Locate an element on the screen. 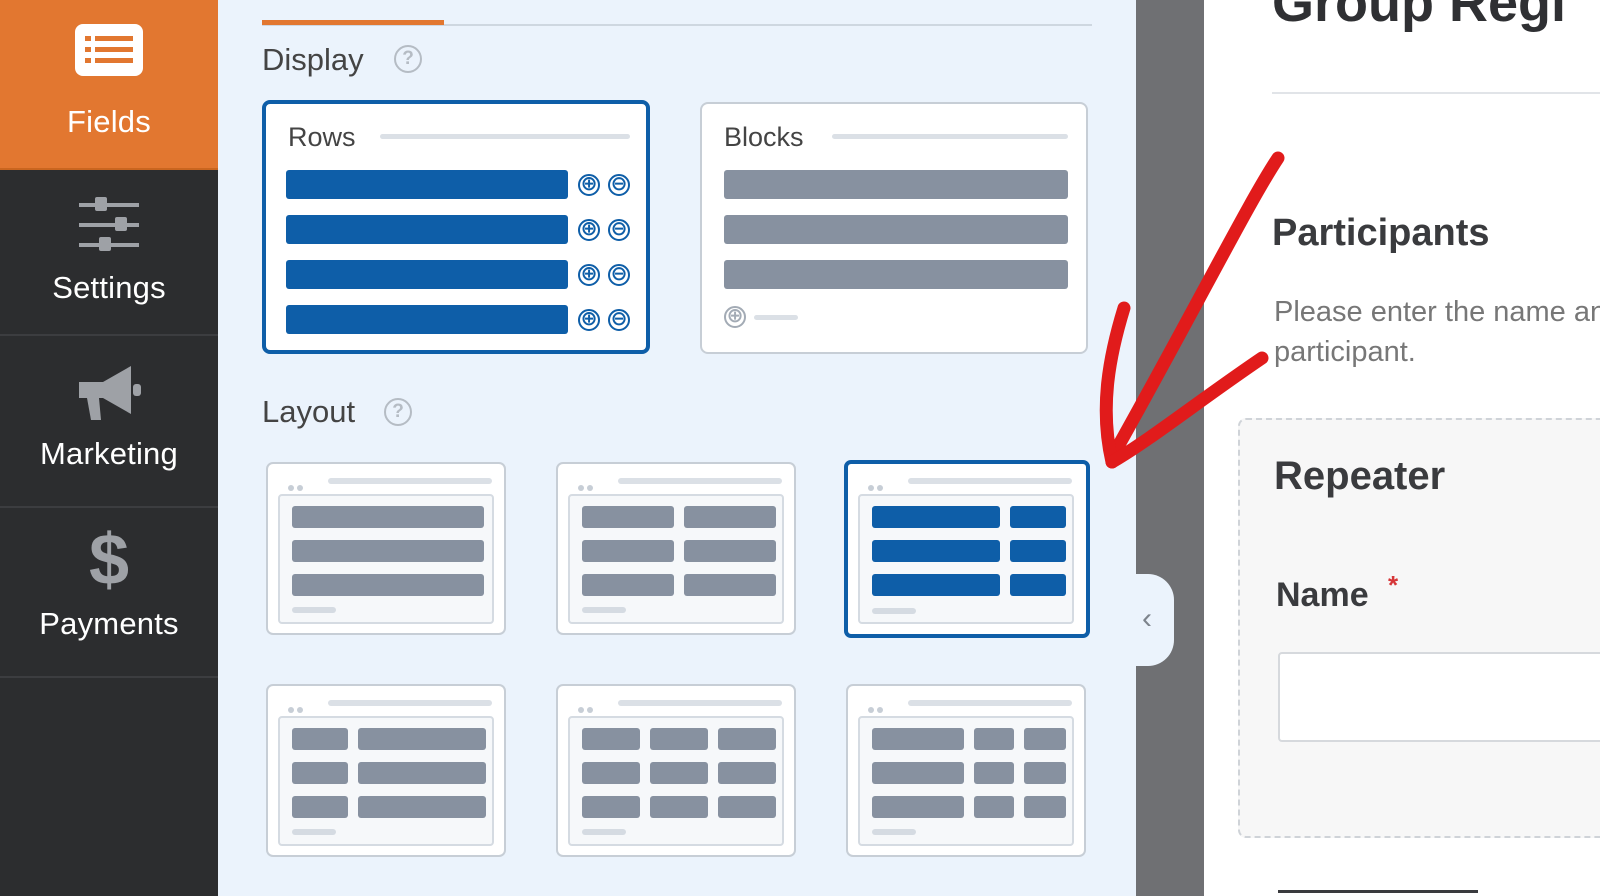 This screenshot has height=896, width=1600. divider is located at coordinates (1436, 93).